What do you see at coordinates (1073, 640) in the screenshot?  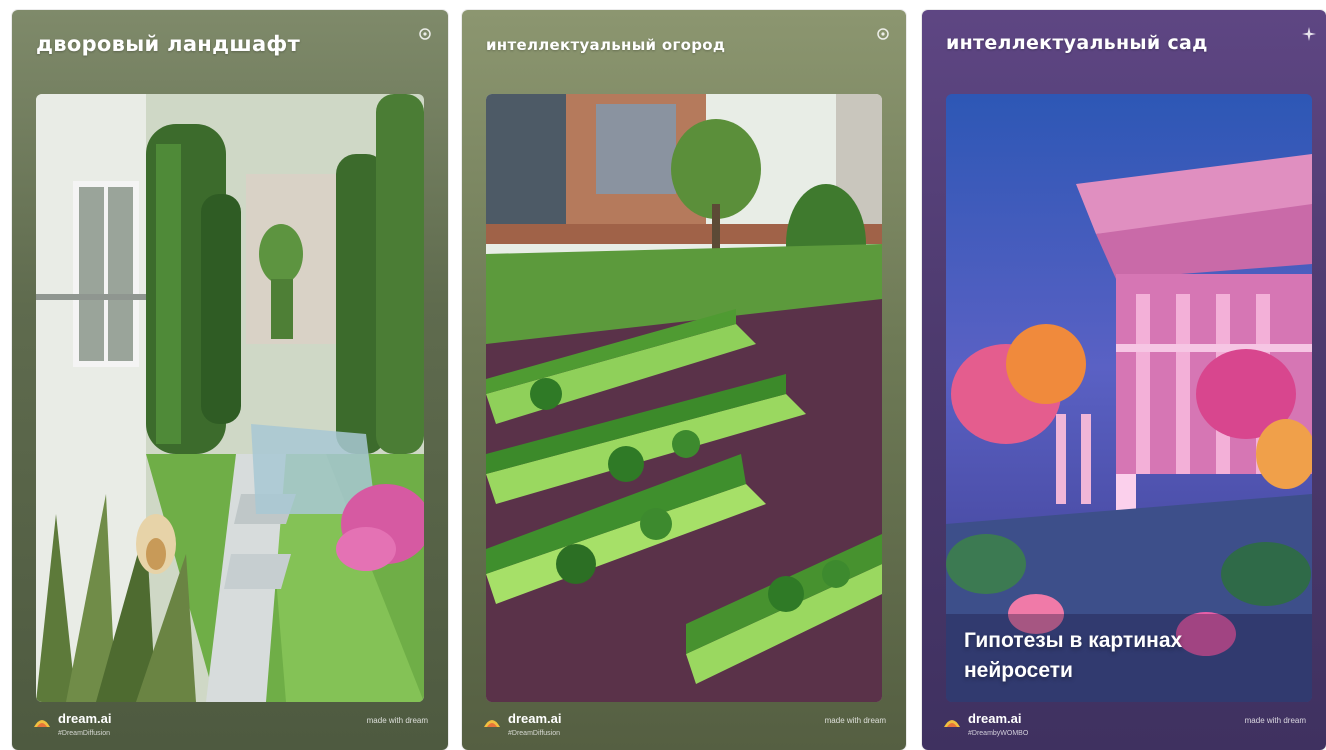 I see `caption-line-1: Гипотезы в картинах` at bounding box center [1073, 640].